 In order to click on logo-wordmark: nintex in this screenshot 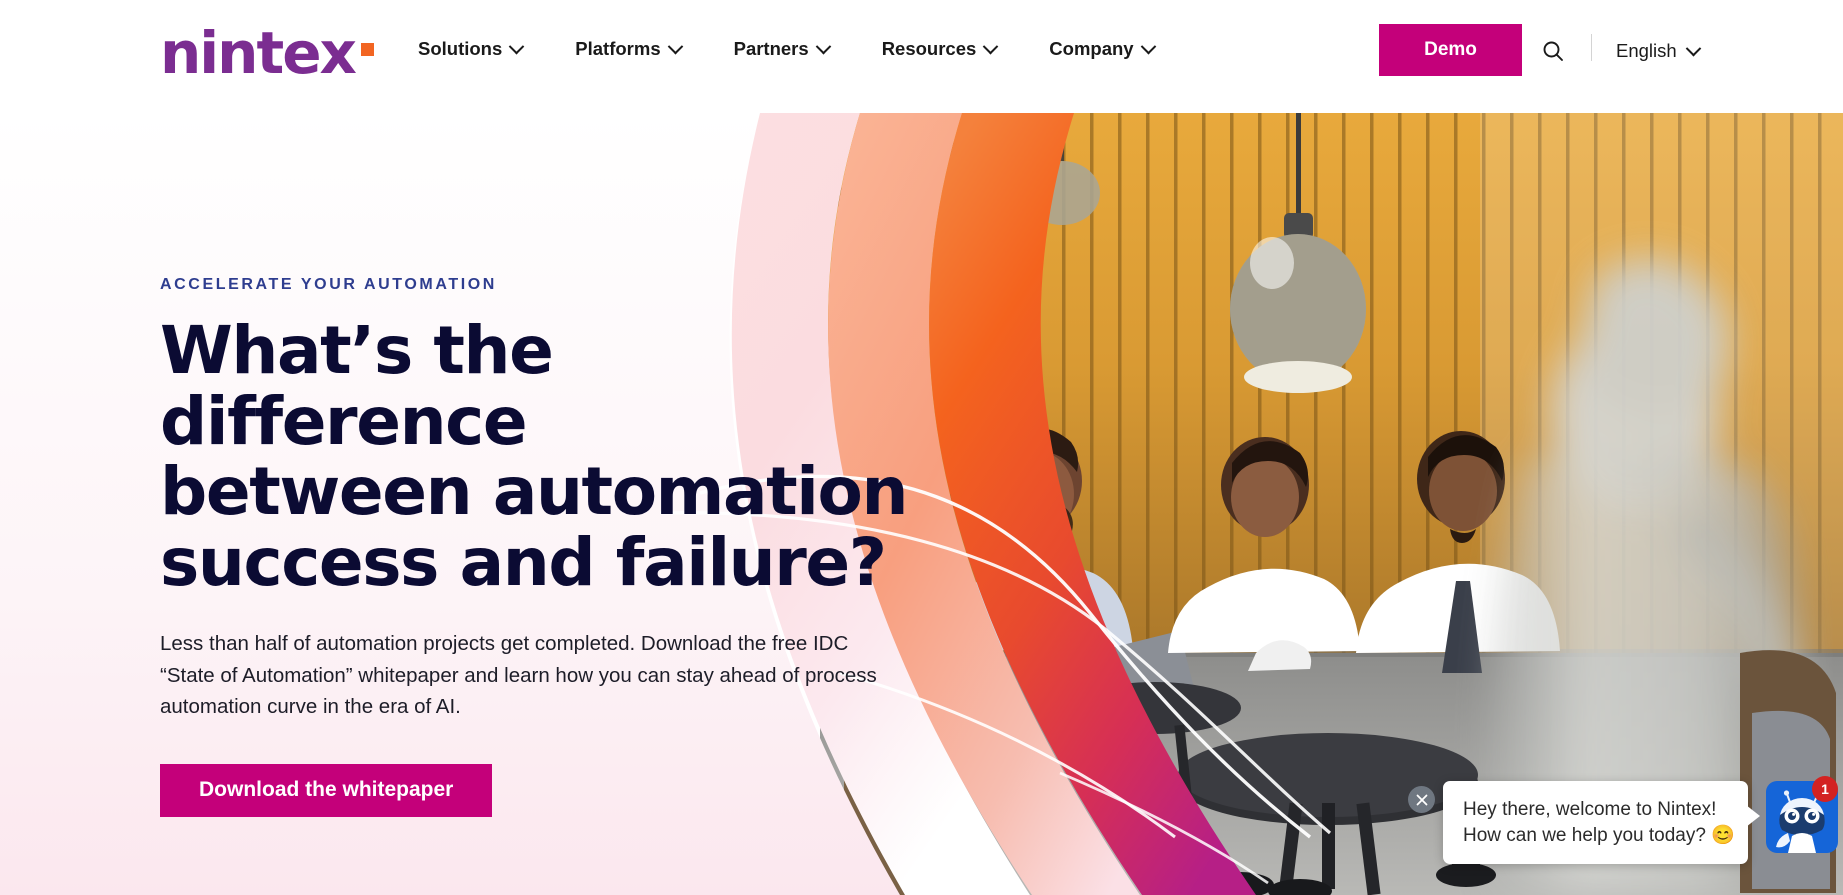, I will do `click(258, 53)`.